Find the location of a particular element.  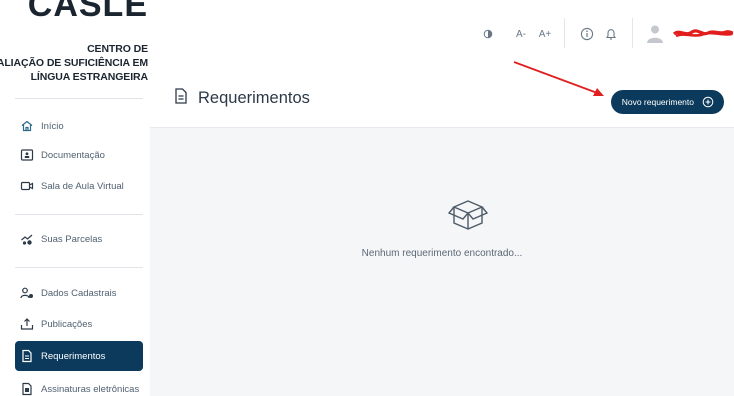

new-request-button: Novo requerimento is located at coordinates (667, 102).